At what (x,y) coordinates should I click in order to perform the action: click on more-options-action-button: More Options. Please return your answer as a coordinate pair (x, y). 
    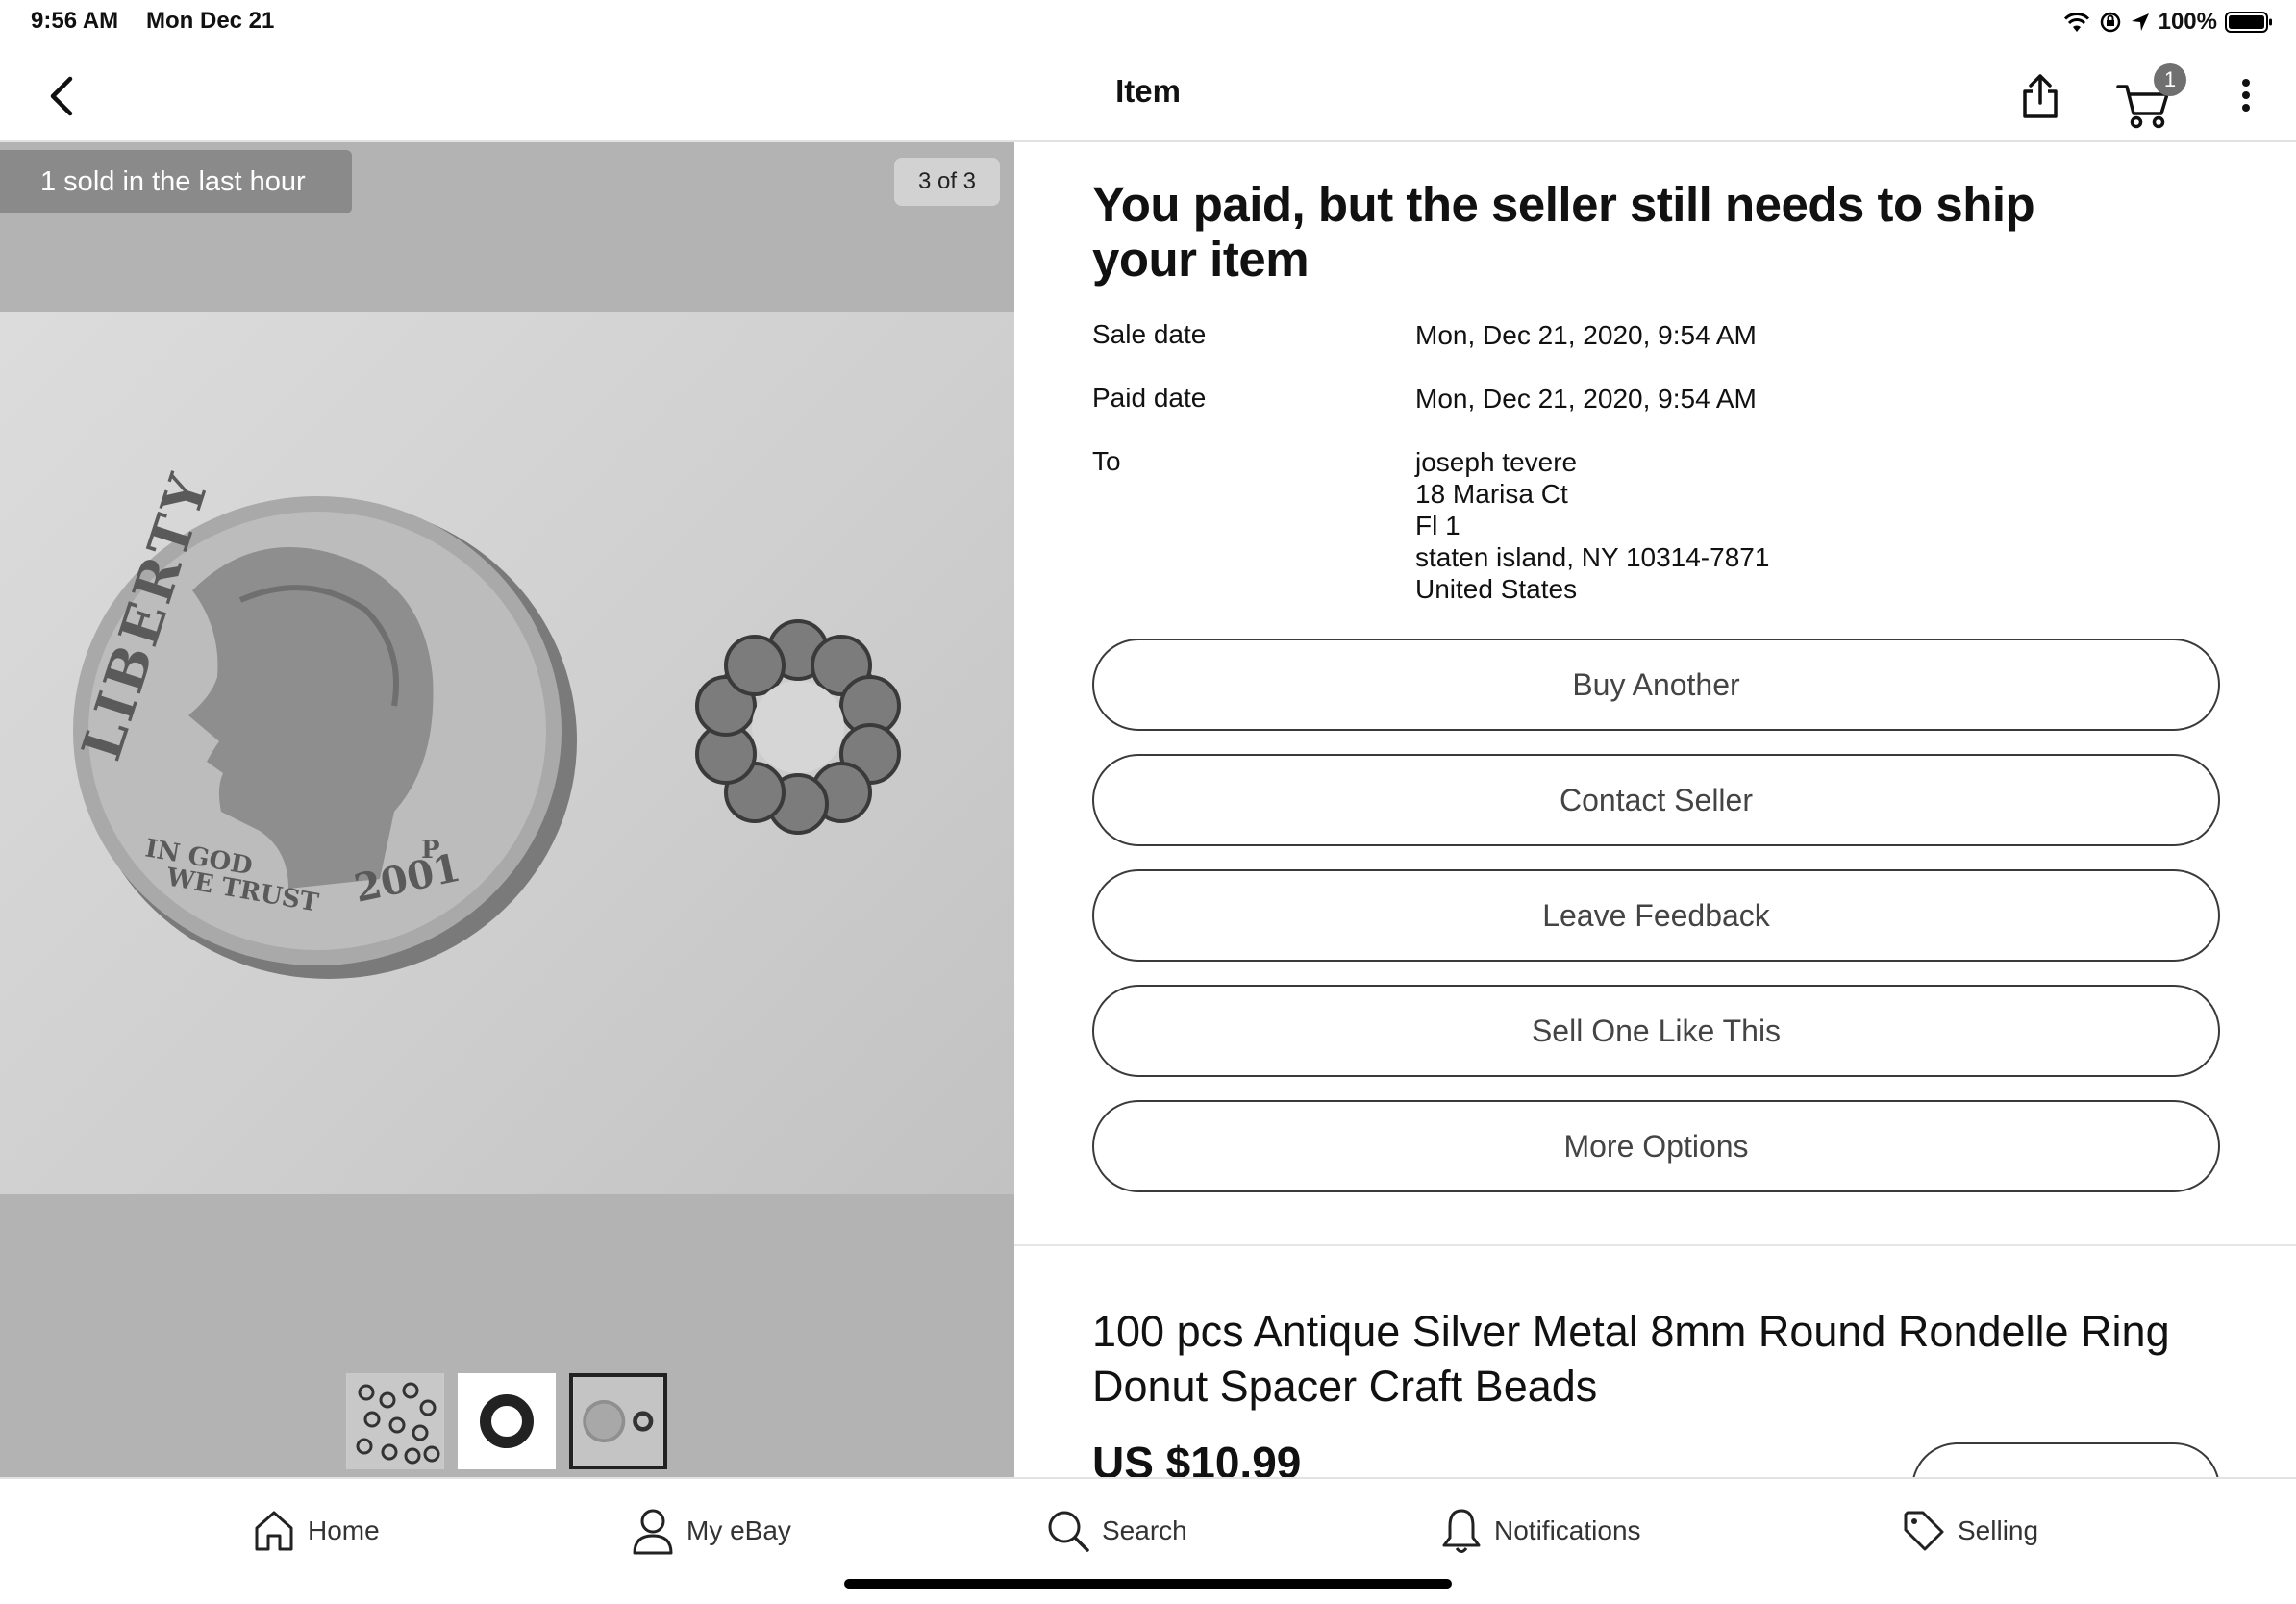
    Looking at the image, I should click on (1656, 1146).